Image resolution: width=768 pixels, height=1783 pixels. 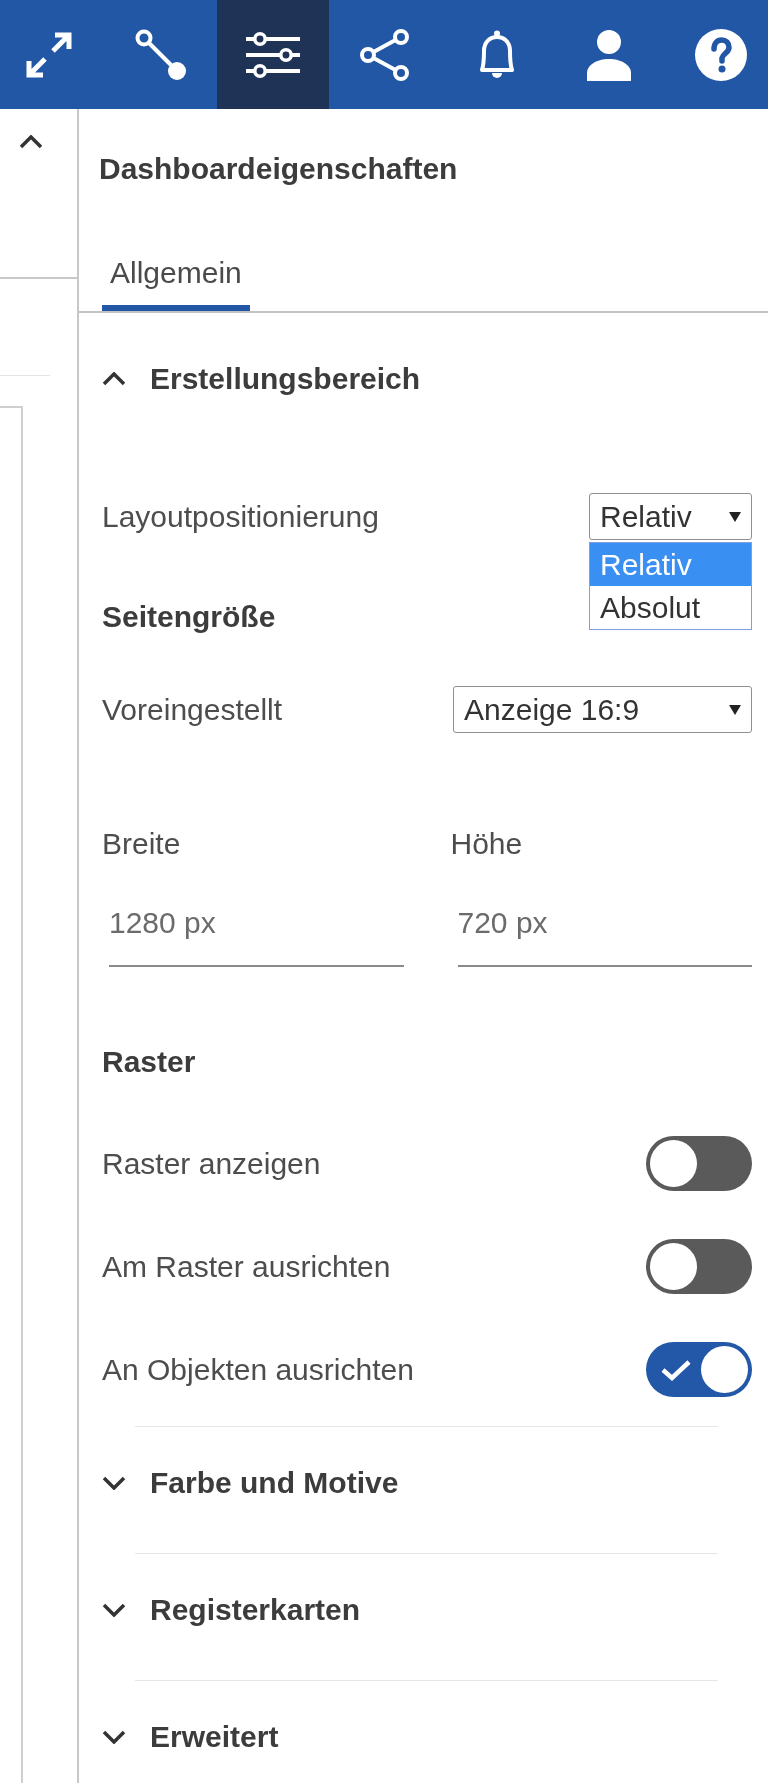 What do you see at coordinates (602, 709) in the screenshot?
I see `dropdown-select: Anzeige 16:9` at bounding box center [602, 709].